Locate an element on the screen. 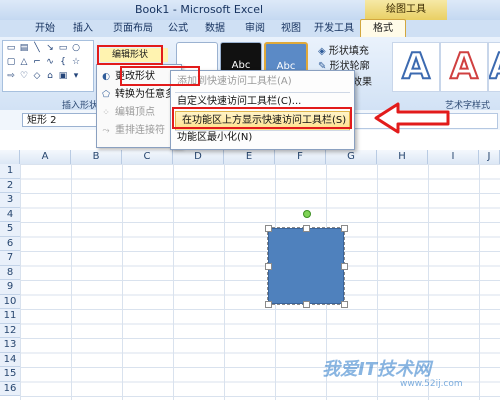 The height and width of the screenshot is (400, 500). select-all-corner is located at coordinates (10, 157).